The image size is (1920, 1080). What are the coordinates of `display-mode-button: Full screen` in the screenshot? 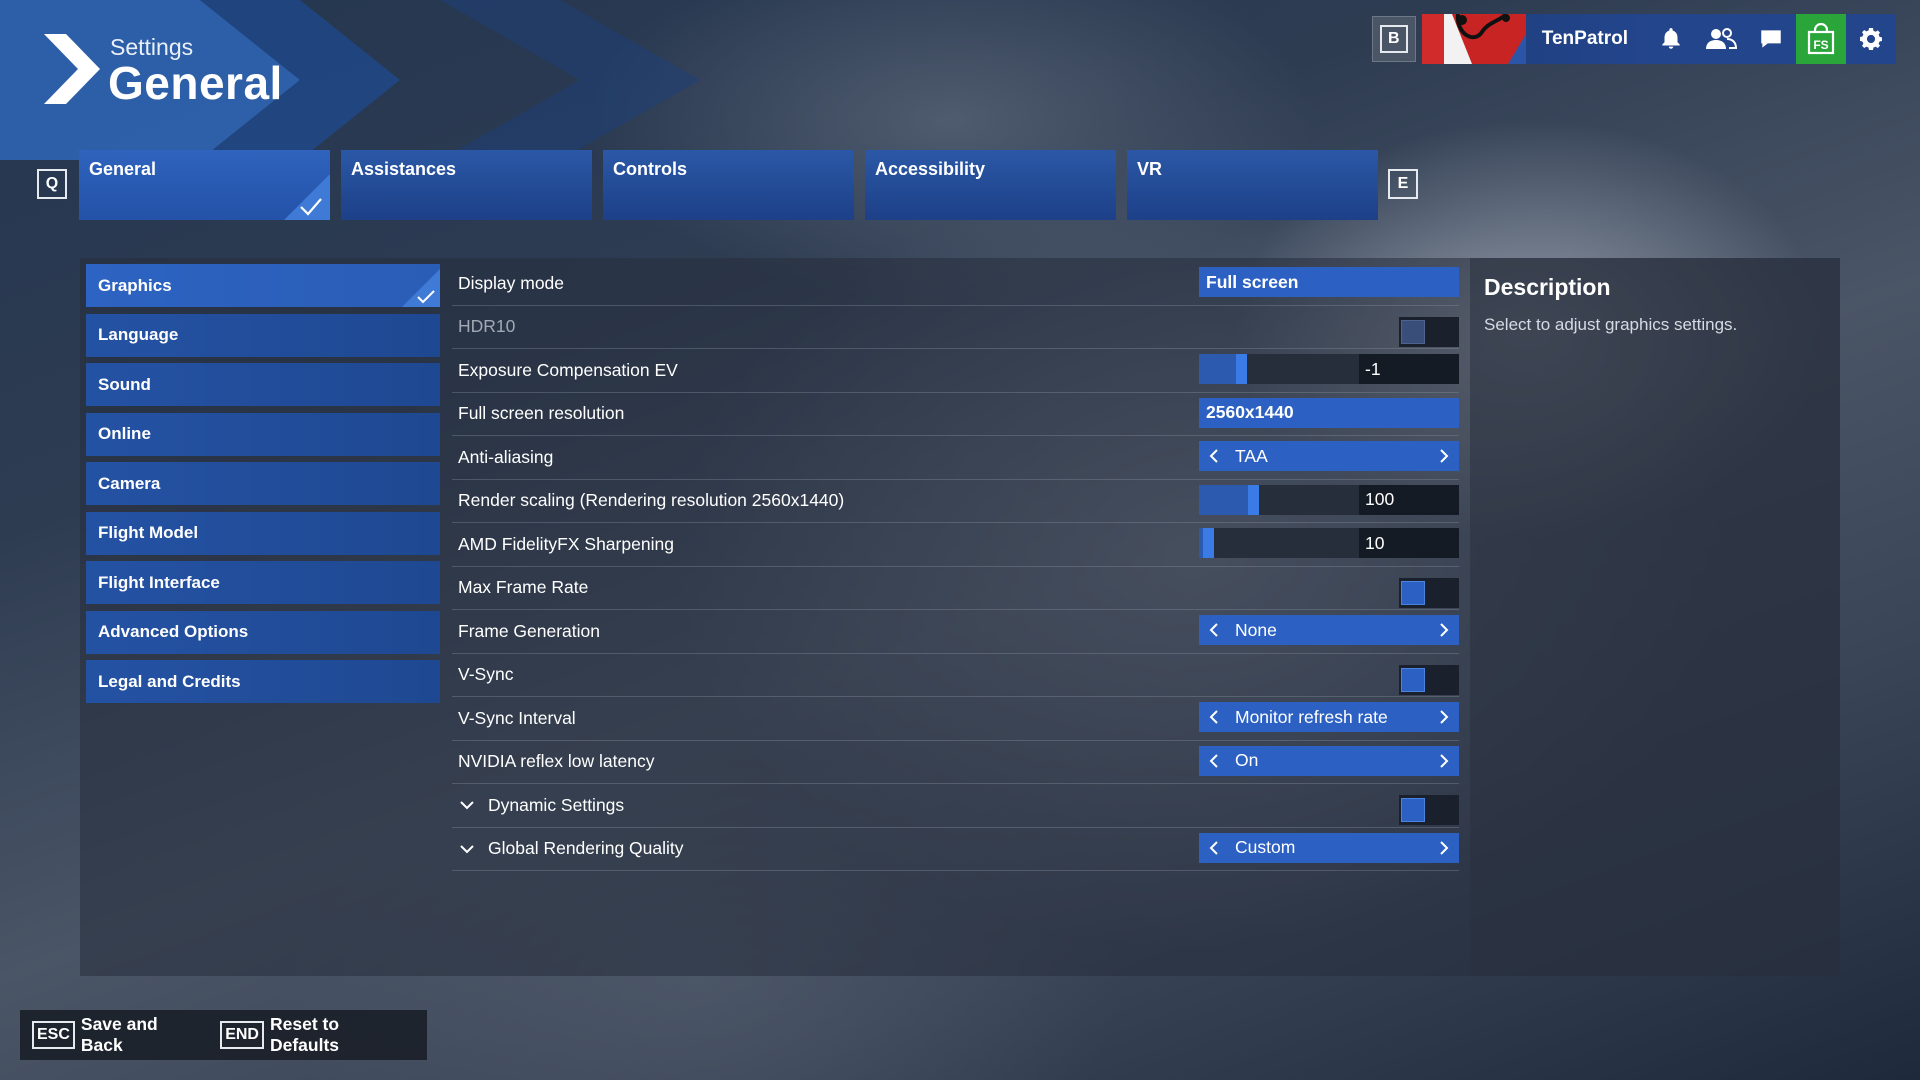 It's located at (1329, 282).